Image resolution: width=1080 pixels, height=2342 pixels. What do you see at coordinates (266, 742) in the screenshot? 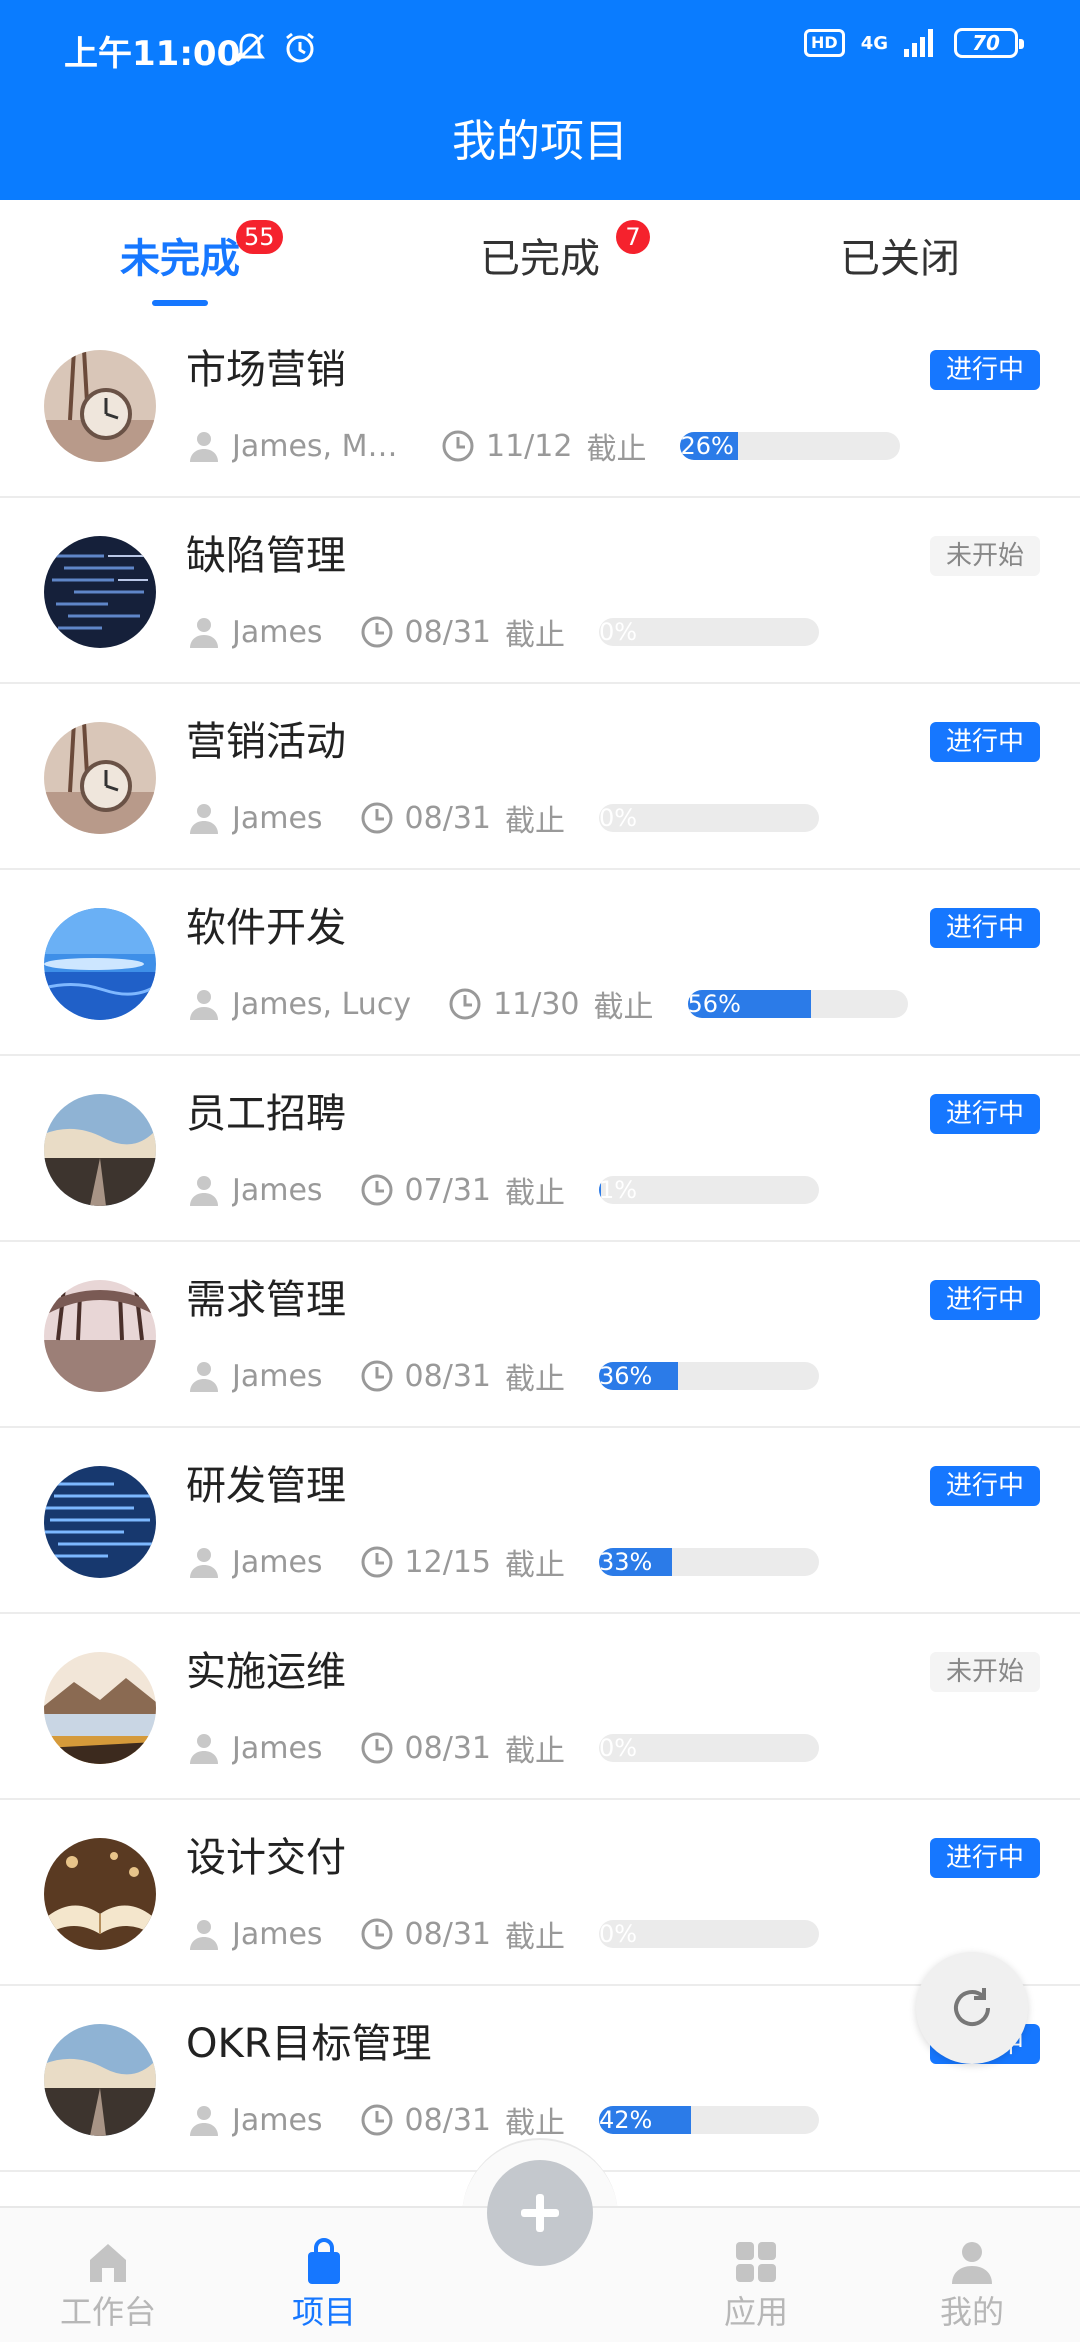
I see `project-name: 营销活动` at bounding box center [266, 742].